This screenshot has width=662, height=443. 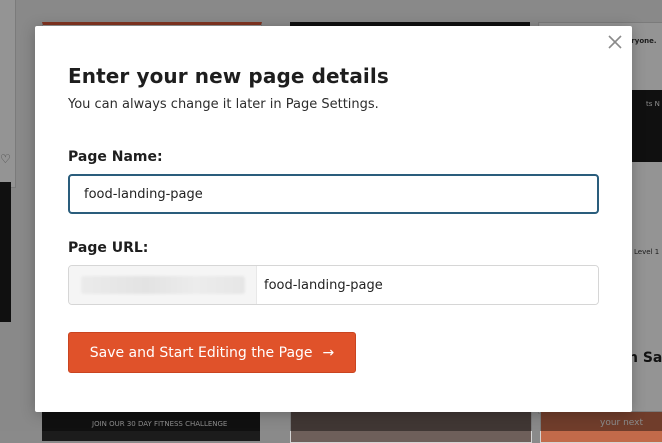 I want to click on blurred-domain-prefix, so click(x=163, y=285).